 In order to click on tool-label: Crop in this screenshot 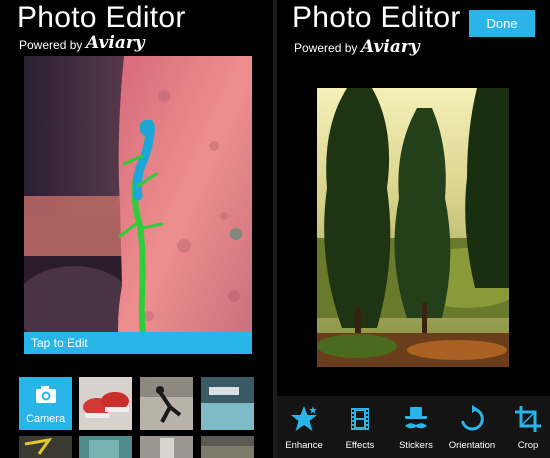, I will do `click(528, 445)`.